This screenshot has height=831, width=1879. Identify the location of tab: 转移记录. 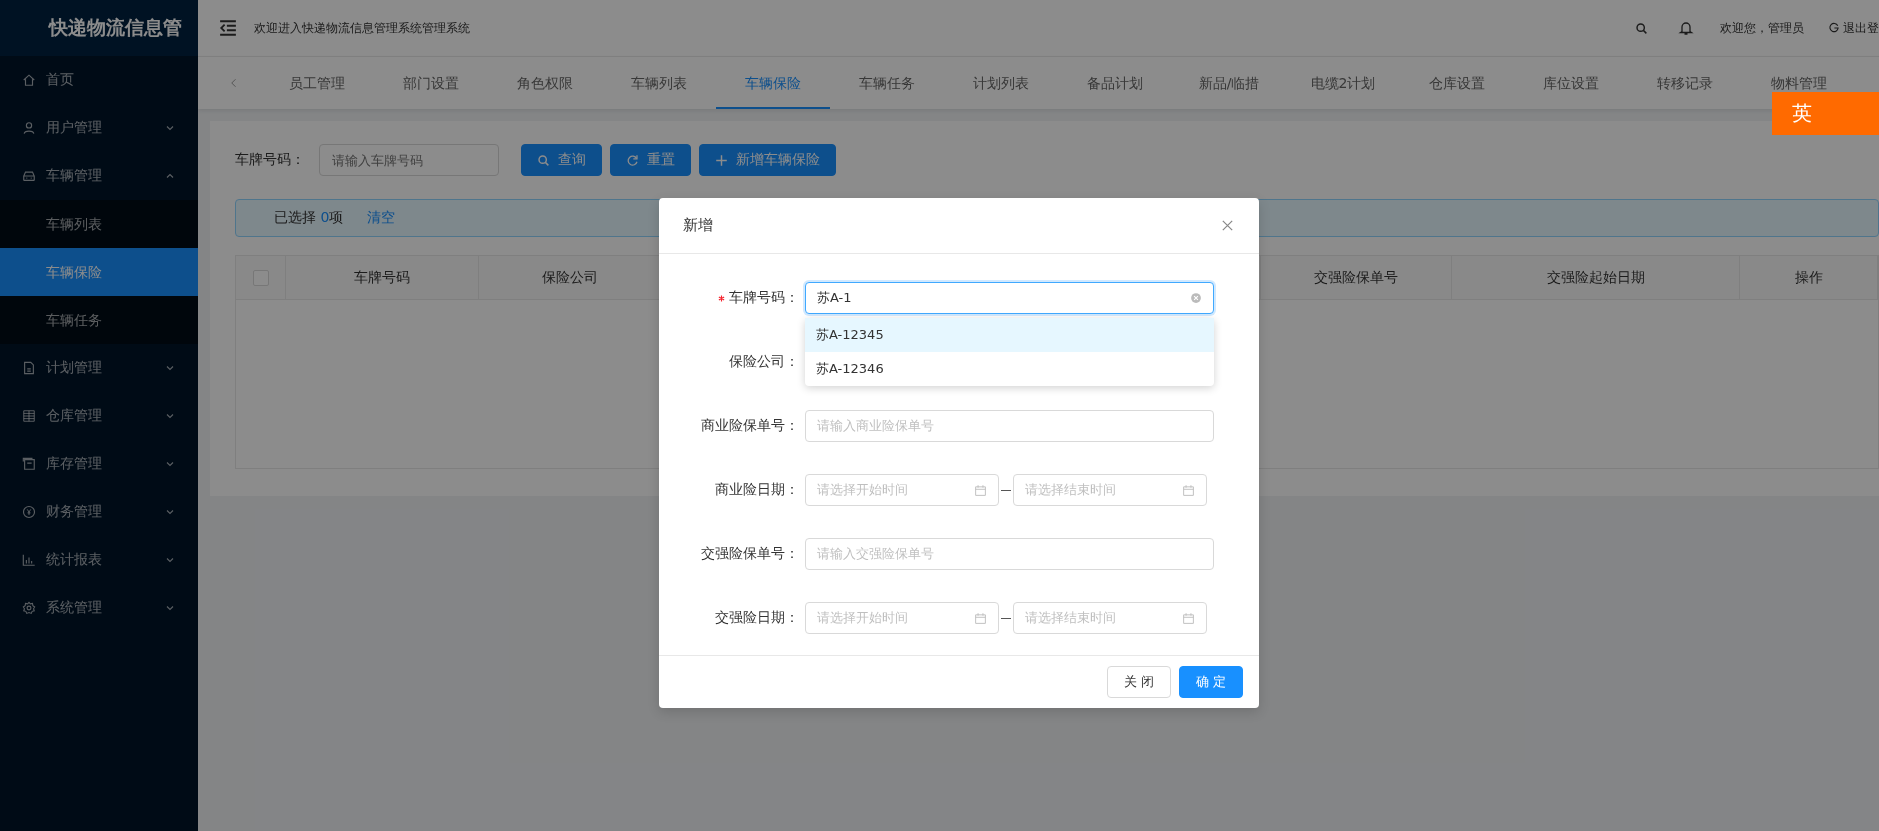
(1685, 83).